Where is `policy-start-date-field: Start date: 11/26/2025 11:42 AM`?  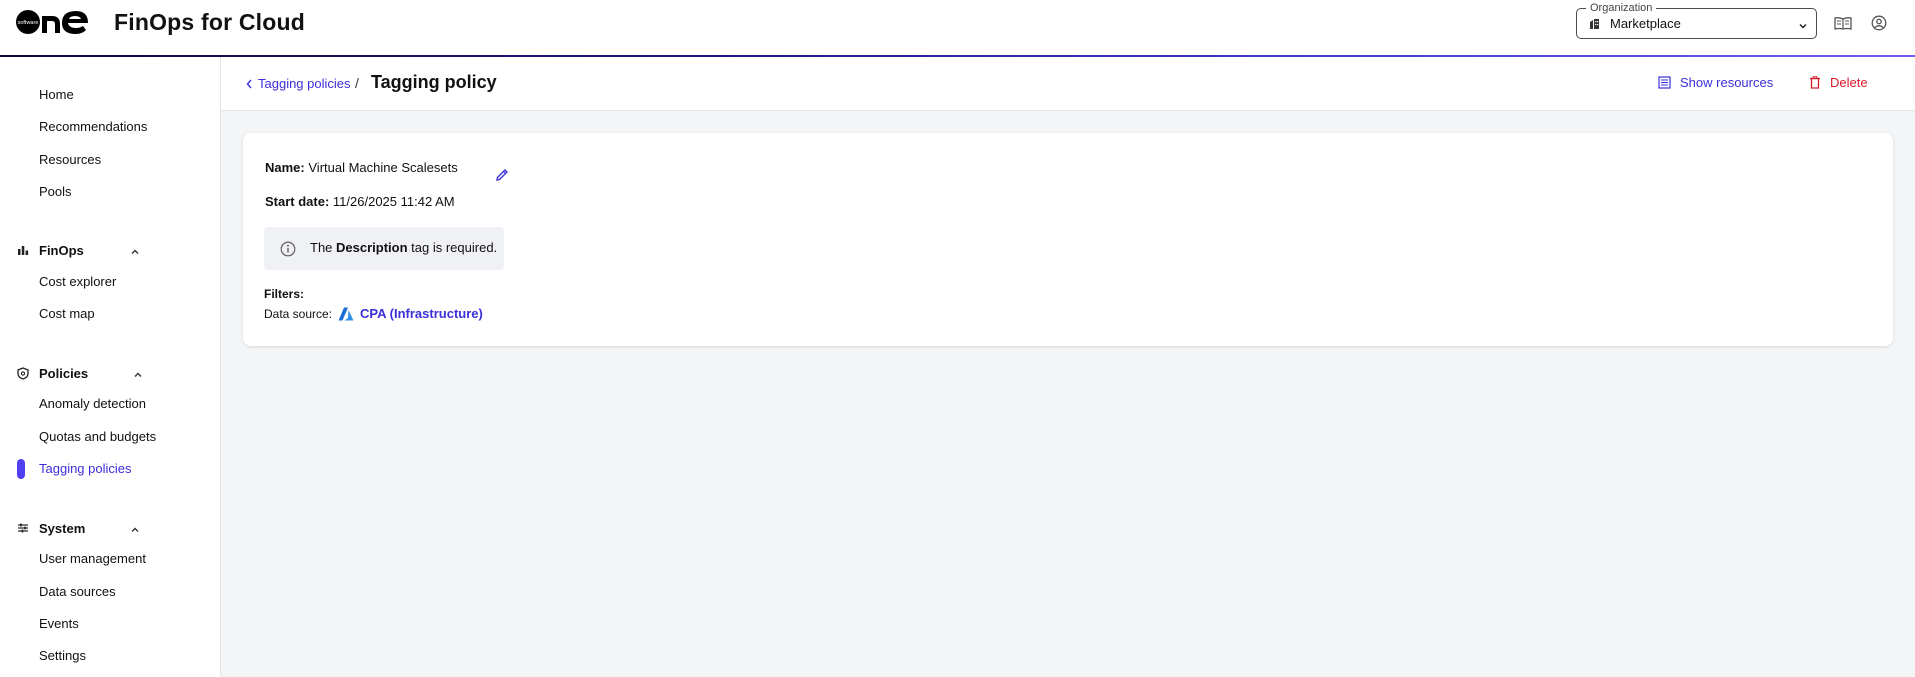
policy-start-date-field: Start date: 11/26/2025 11:42 AM is located at coordinates (360, 201).